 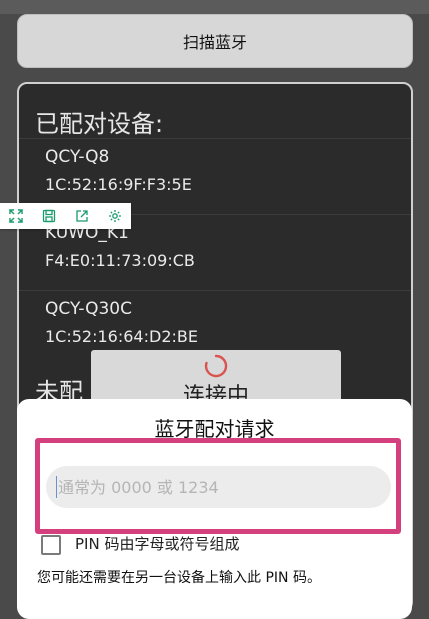 What do you see at coordinates (115, 216) in the screenshot?
I see `settings-icon` at bounding box center [115, 216].